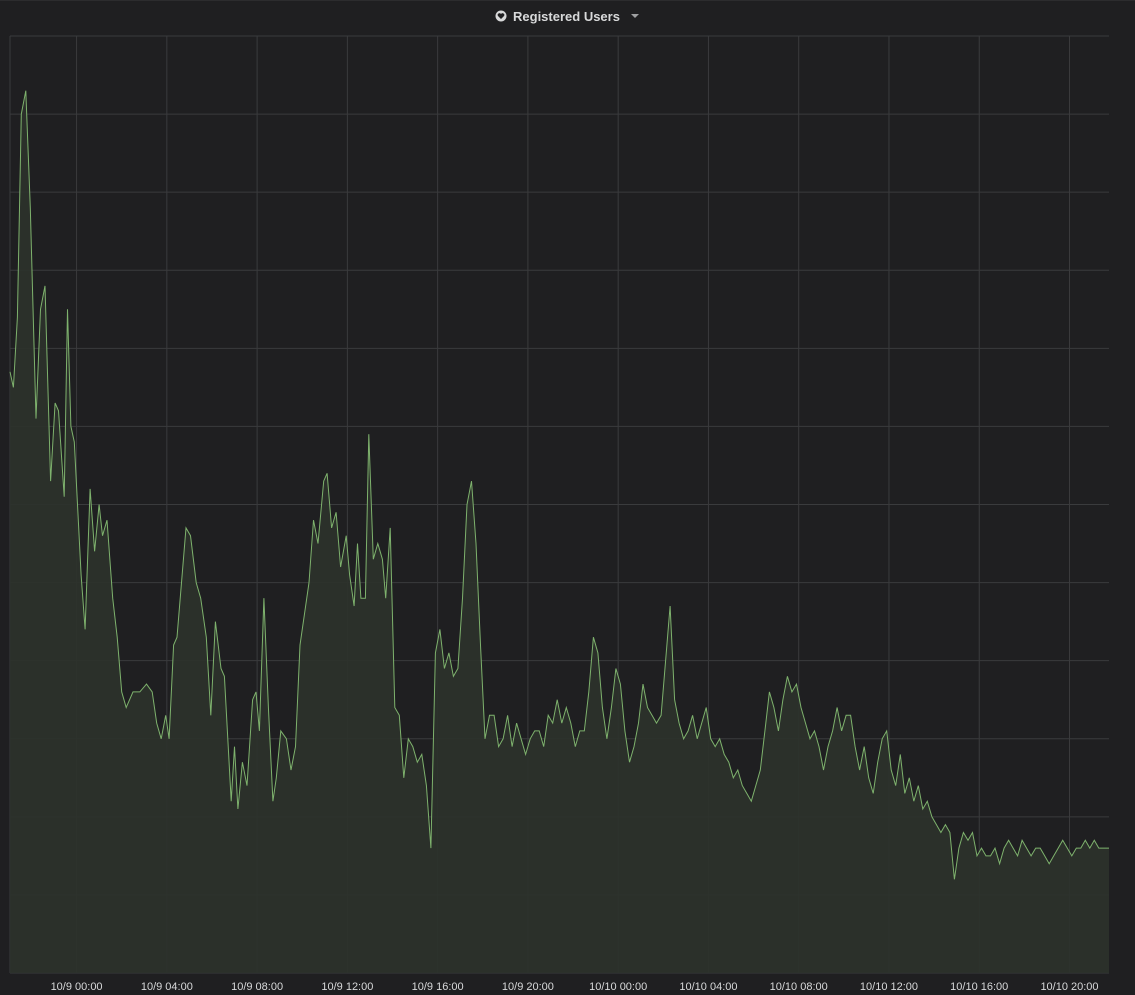 The width and height of the screenshot is (1135, 995). I want to click on x-tick-label: 10/9 20:00, so click(528, 987).